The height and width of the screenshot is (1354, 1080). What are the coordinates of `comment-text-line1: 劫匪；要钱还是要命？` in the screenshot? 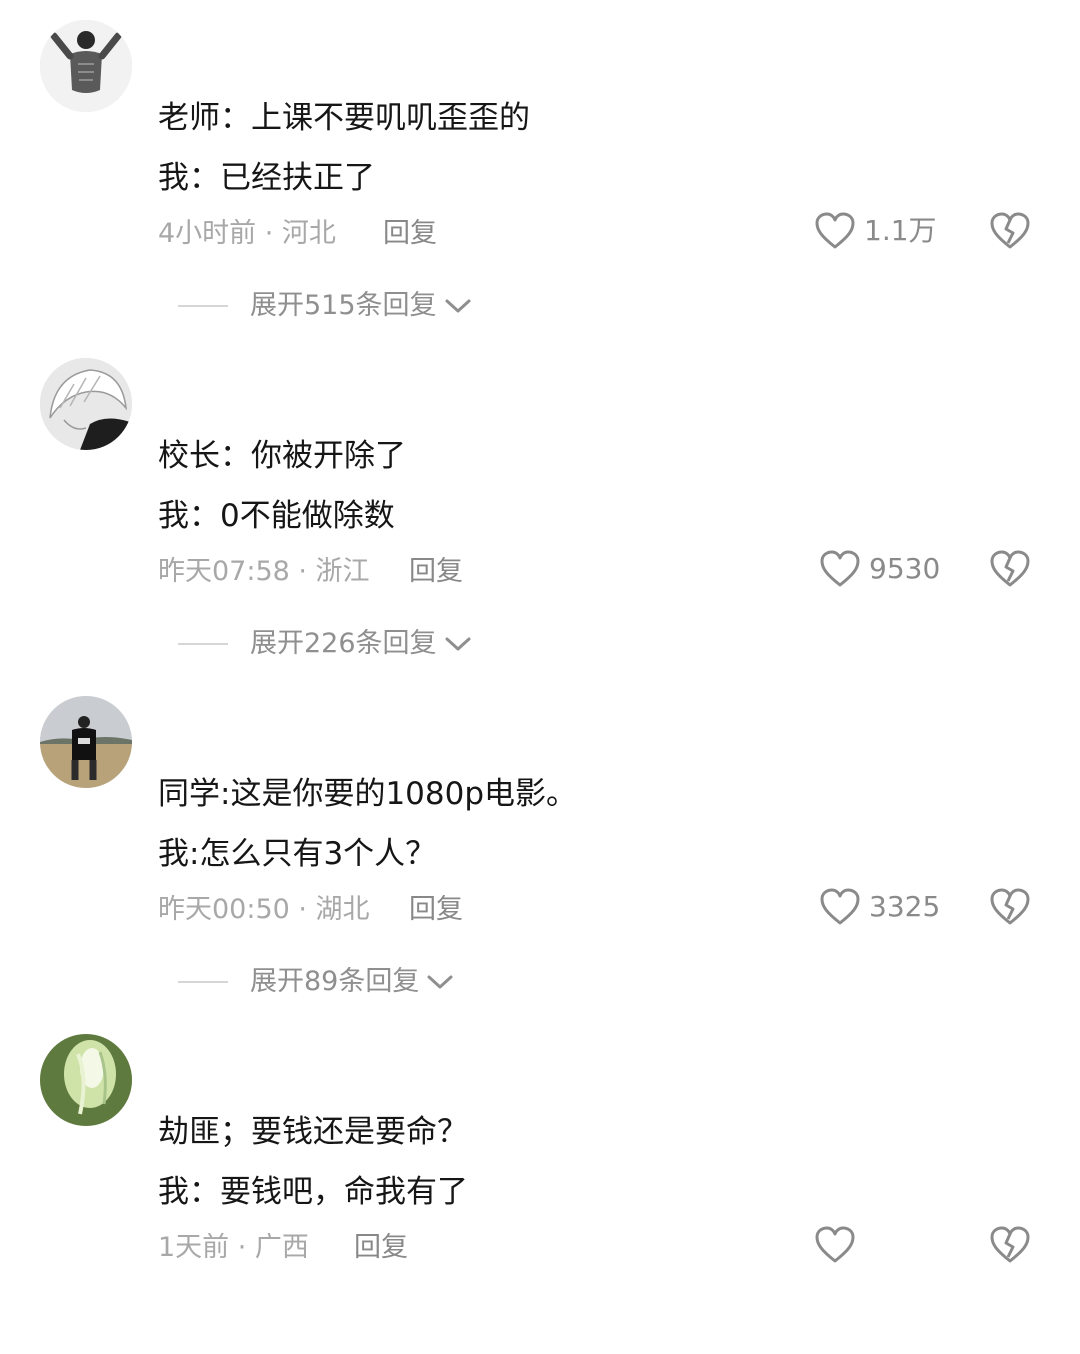 It's located at (313, 1132).